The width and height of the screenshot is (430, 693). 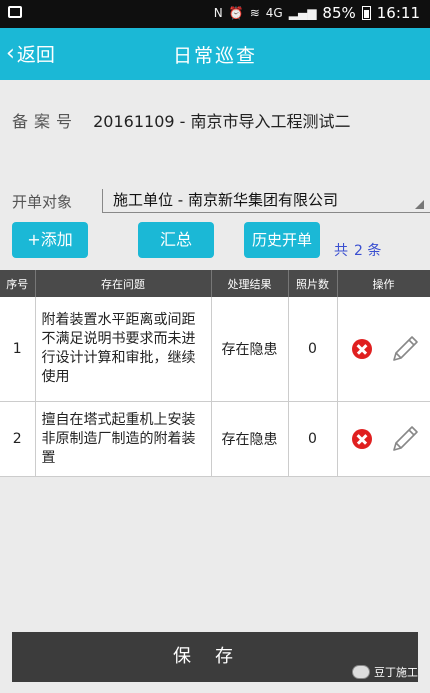 I want to click on count-value: 2, so click(x=358, y=251).